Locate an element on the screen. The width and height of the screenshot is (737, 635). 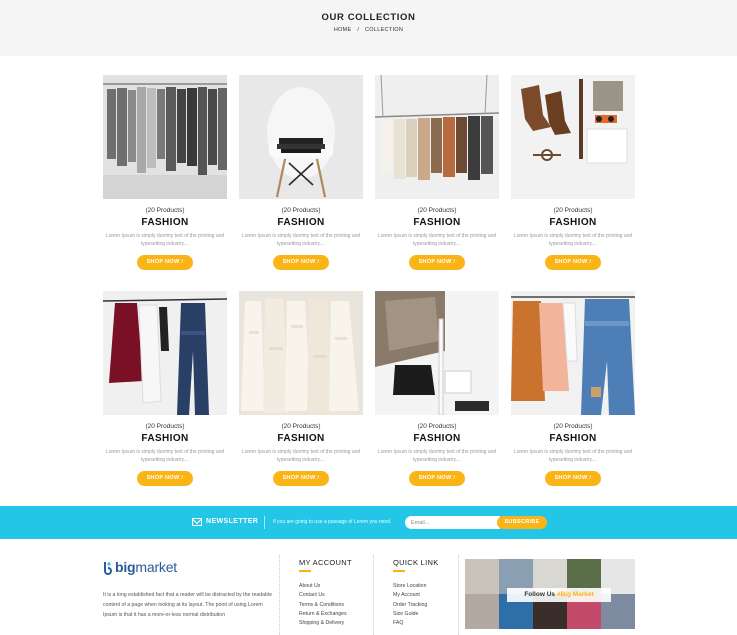
footer-link-contact-us: Contact Us is located at coordinates (323, 595).